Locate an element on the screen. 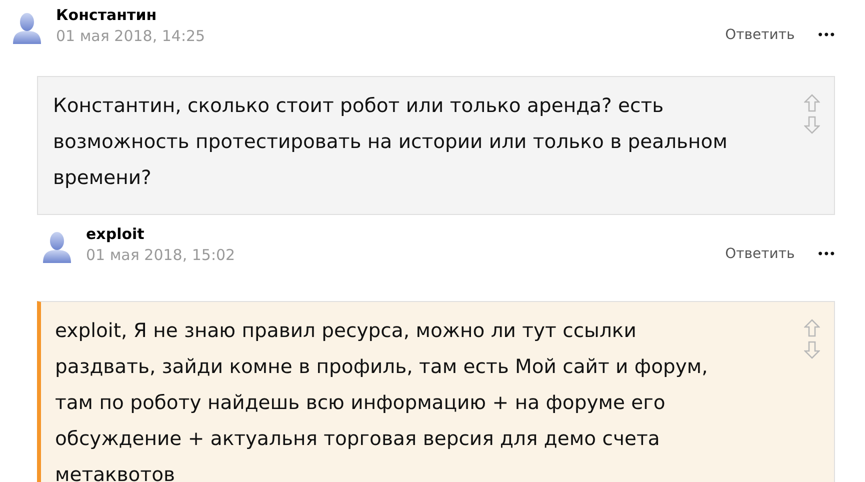  comment-date: 01 мая 2018, 15:02 is located at coordinates (161, 255).